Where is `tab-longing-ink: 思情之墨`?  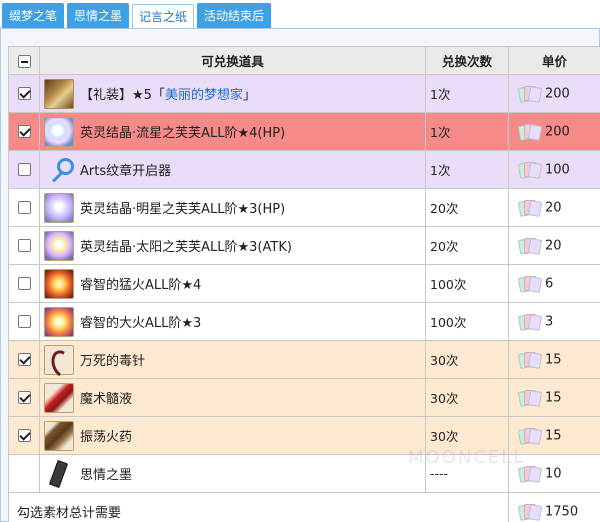 tab-longing-ink: 思情之墨 is located at coordinates (98, 15).